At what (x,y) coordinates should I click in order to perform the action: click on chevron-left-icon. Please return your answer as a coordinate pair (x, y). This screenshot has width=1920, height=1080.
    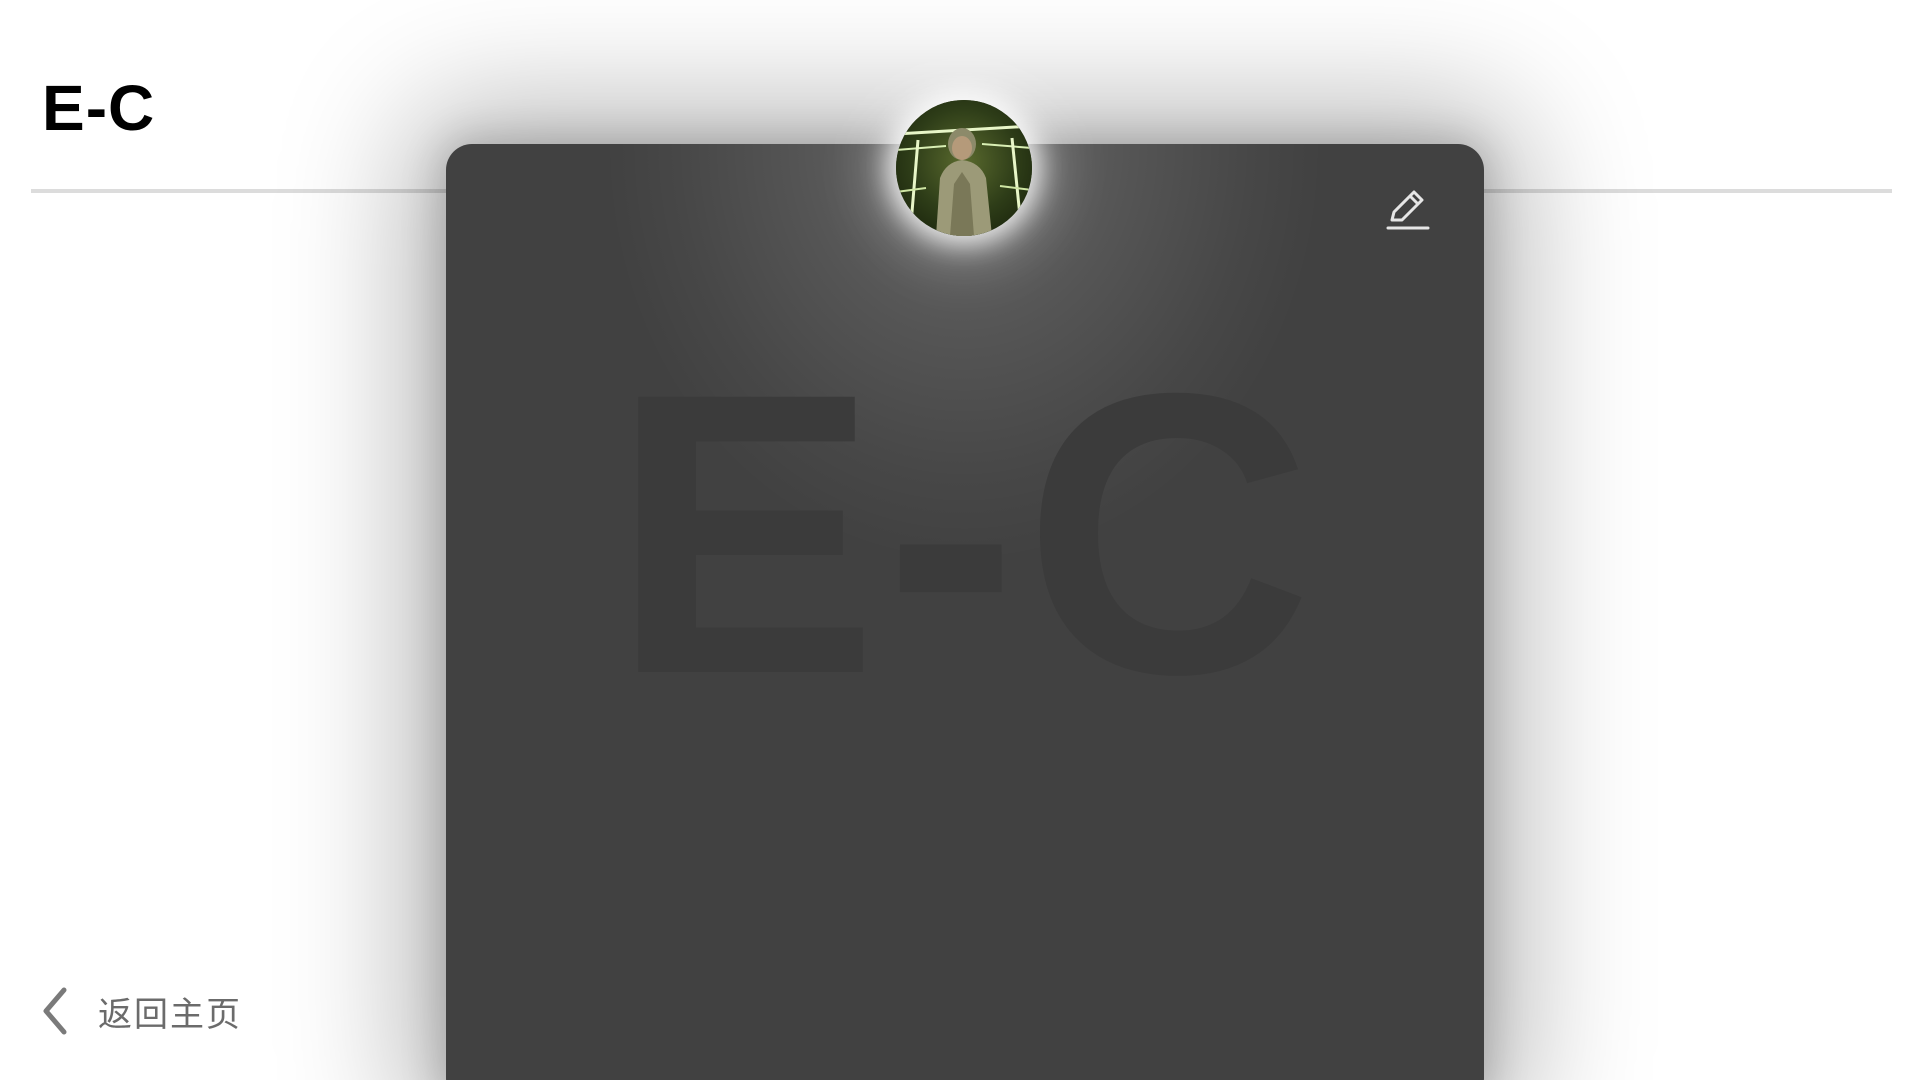
    Looking at the image, I should click on (55, 1011).